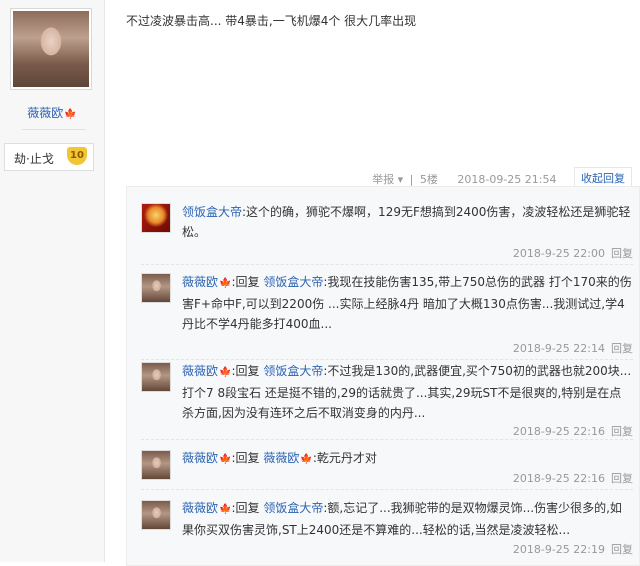 This screenshot has width=640, height=566. I want to click on sidebar-divider, so click(54, 129).